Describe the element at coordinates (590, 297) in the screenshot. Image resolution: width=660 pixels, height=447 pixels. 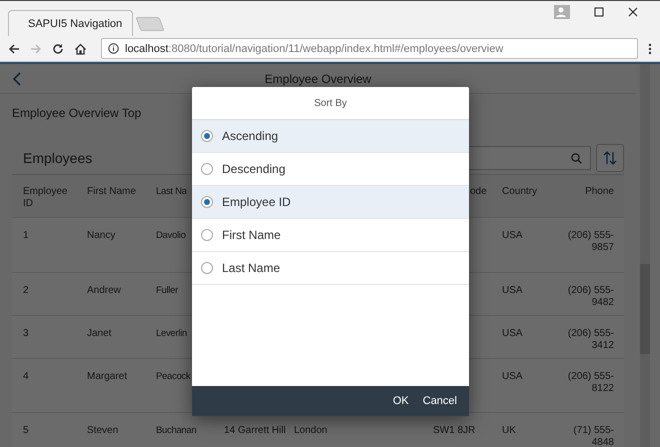
I see `table-cell-text: (206) 555-9482` at that location.